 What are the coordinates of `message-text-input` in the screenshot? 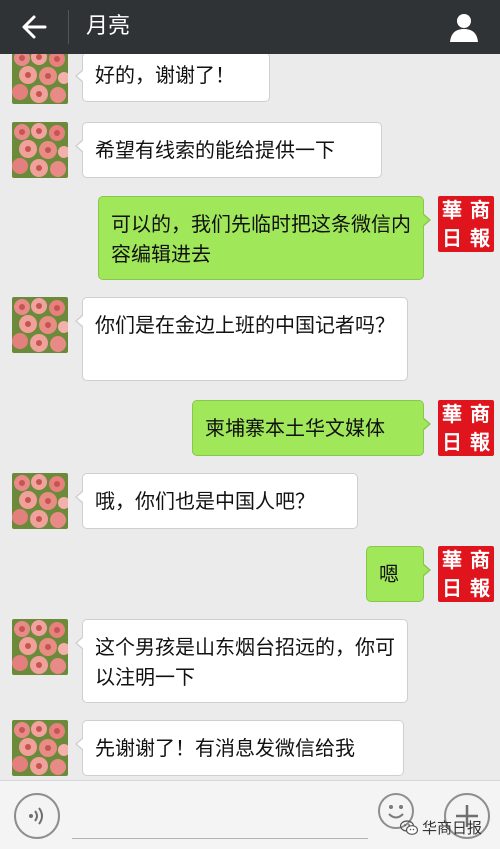 It's located at (220, 817).